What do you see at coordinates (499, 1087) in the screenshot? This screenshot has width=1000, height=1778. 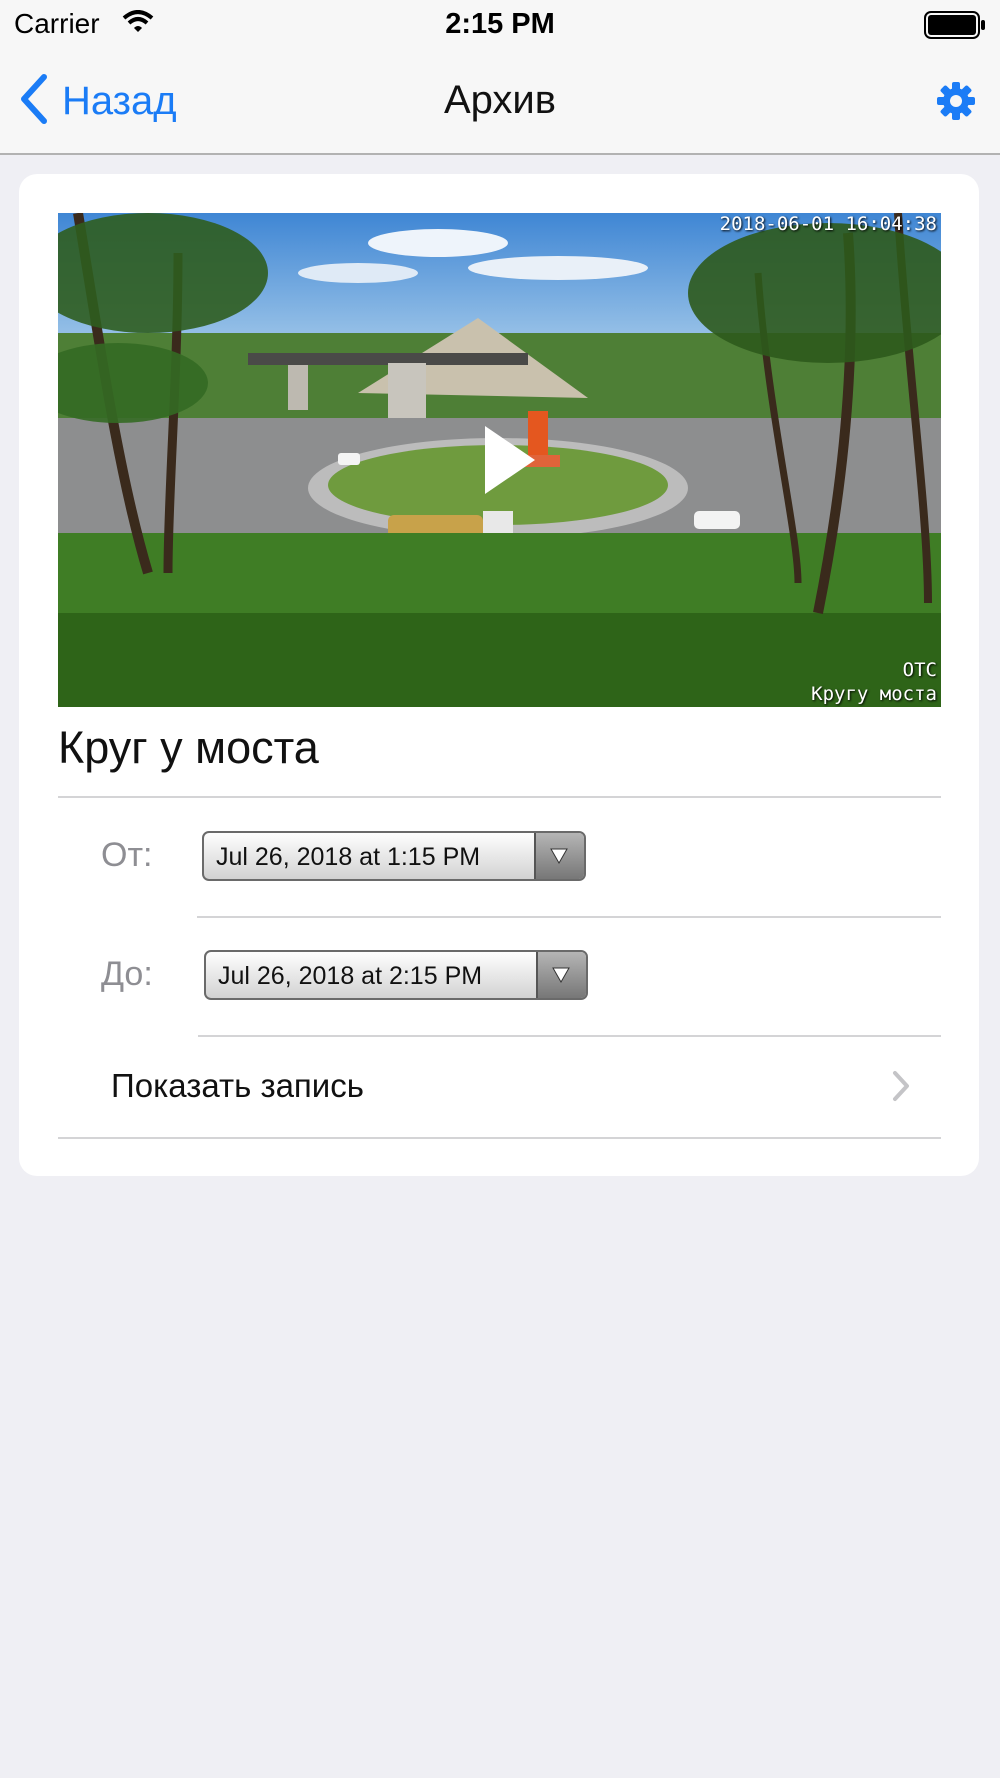 I see `show-record-row: Показать запись` at bounding box center [499, 1087].